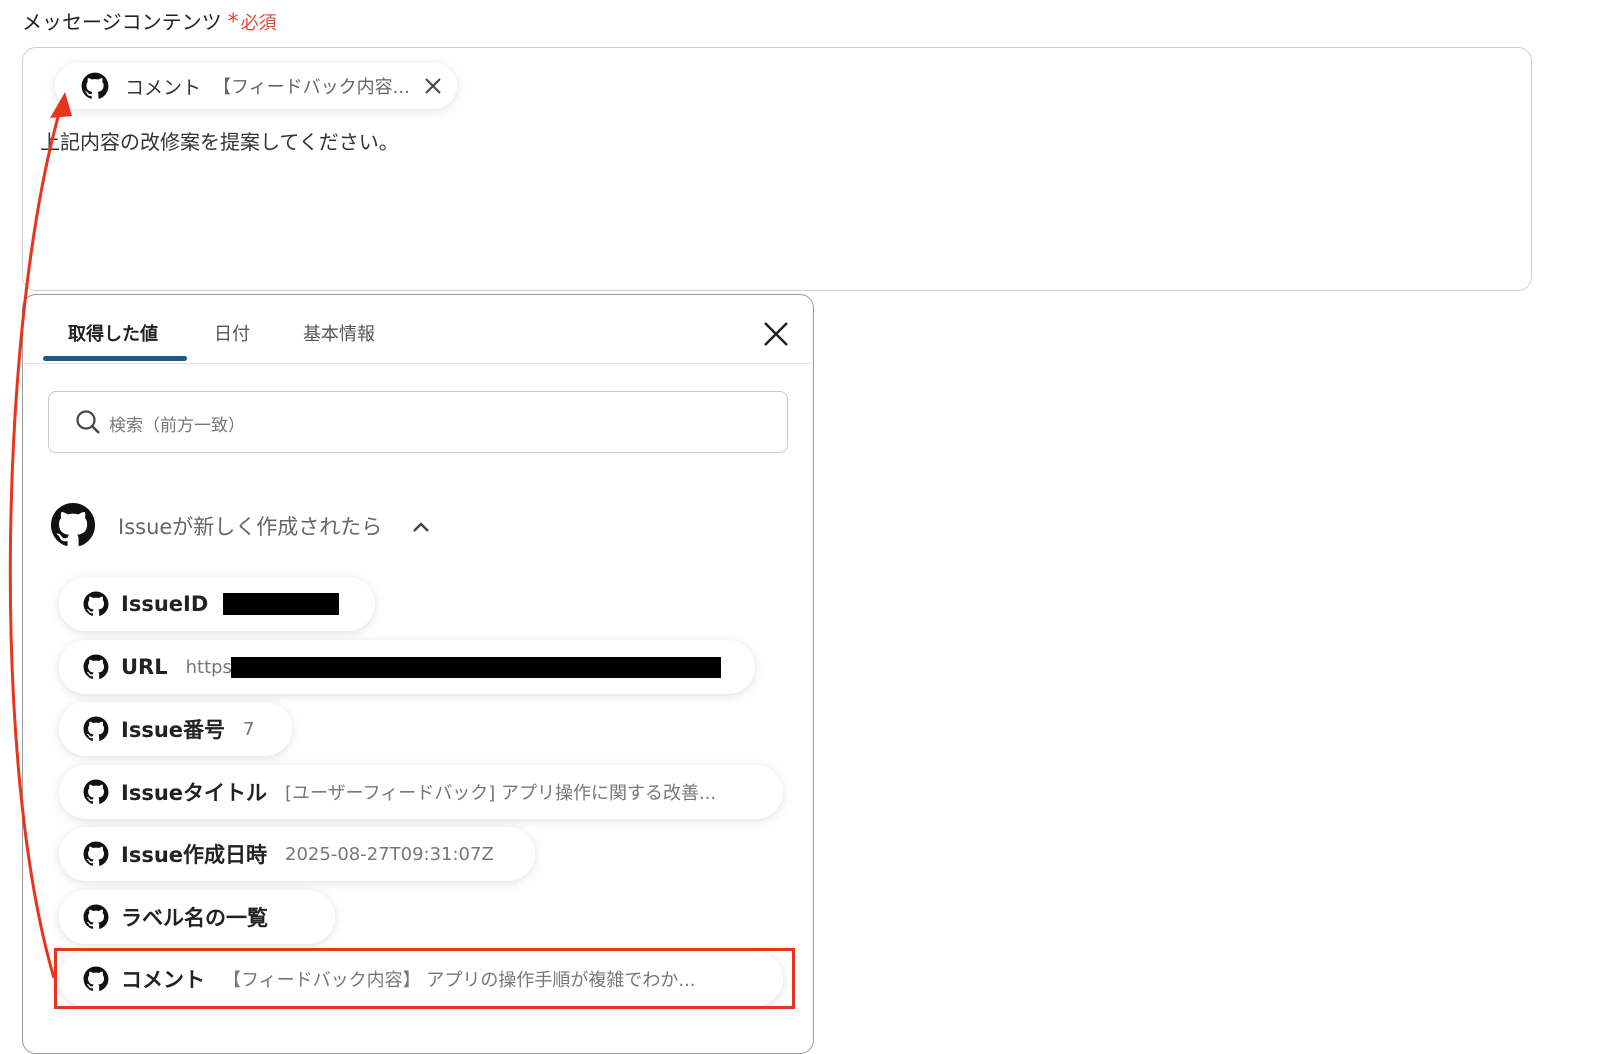 The width and height of the screenshot is (1600, 1054). I want to click on message-text: 上記内容の改修案を提案してください。, so click(219, 142).